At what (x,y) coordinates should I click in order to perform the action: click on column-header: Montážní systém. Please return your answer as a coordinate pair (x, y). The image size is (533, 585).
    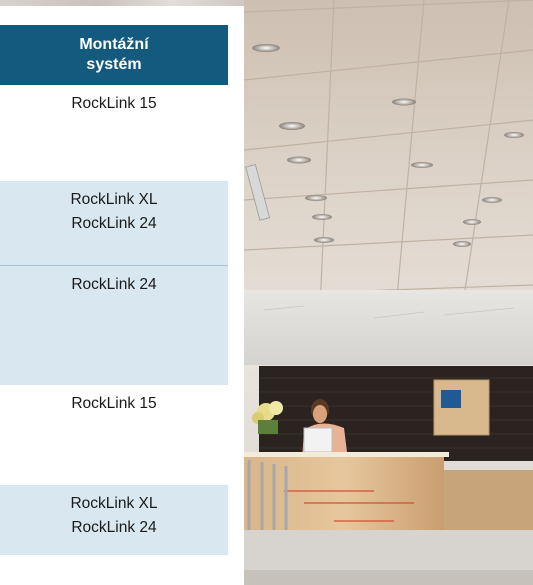
    Looking at the image, I should click on (114, 55).